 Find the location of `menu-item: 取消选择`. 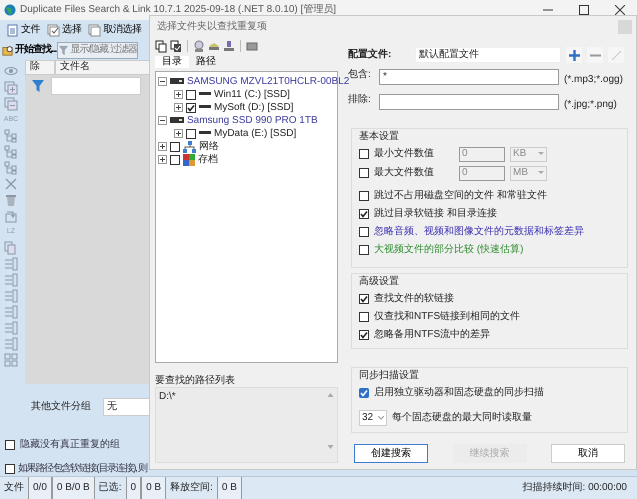

menu-item: 取消选择 is located at coordinates (115, 30).